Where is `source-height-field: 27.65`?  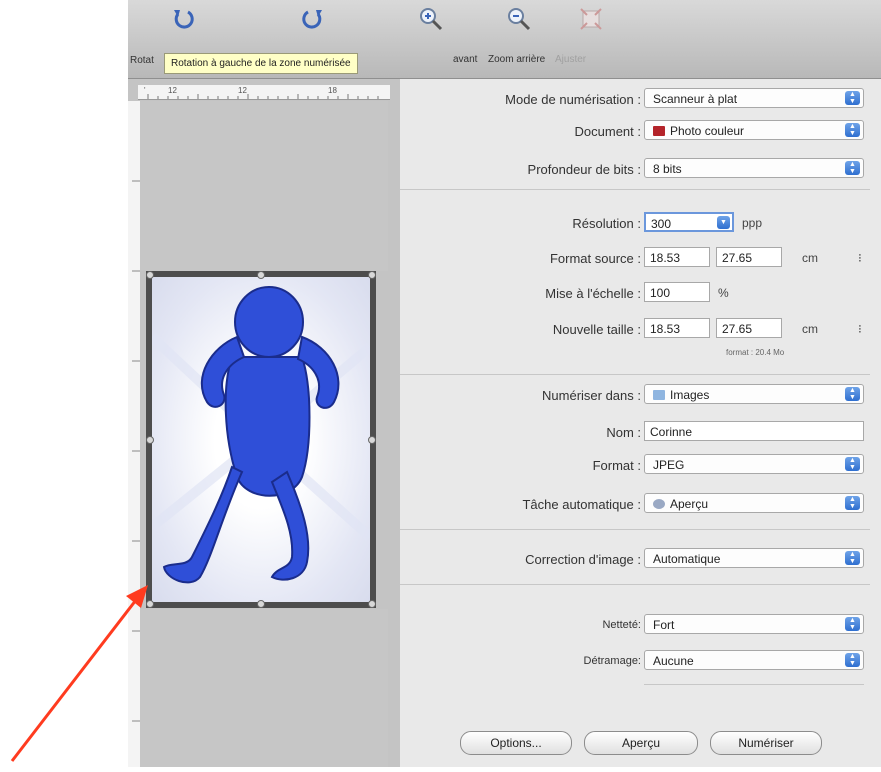 source-height-field: 27.65 is located at coordinates (749, 257).